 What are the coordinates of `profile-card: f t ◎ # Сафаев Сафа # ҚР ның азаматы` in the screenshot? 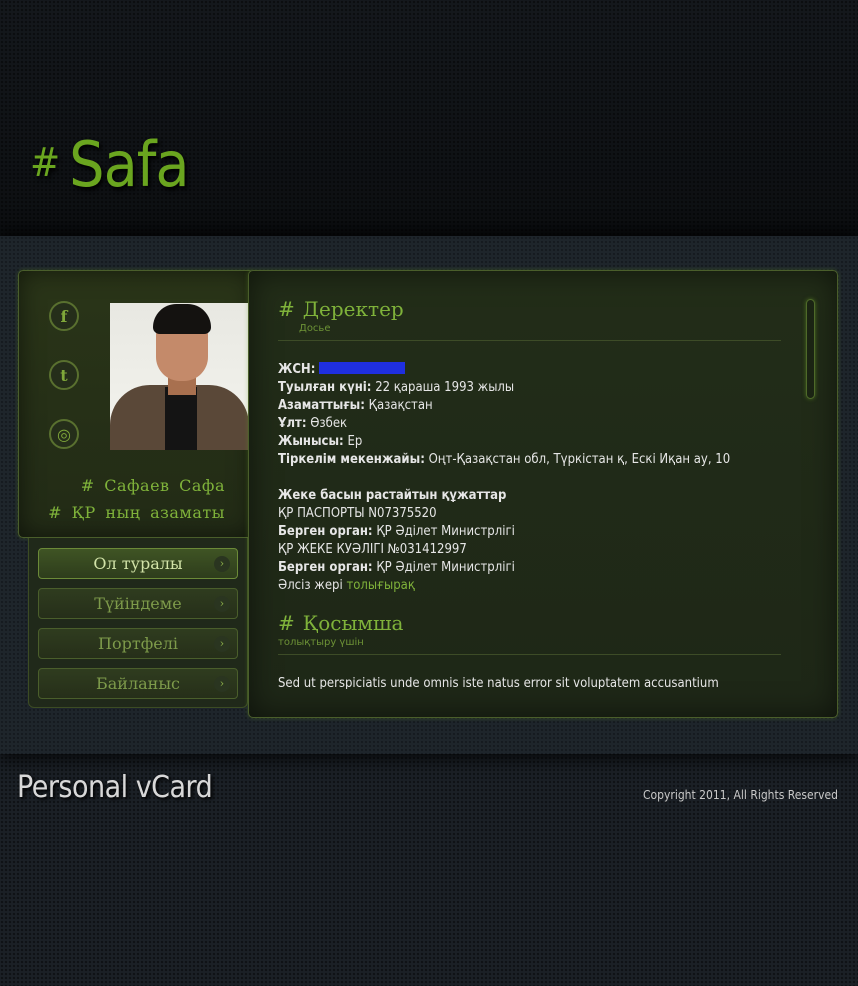 It's located at (136, 404).